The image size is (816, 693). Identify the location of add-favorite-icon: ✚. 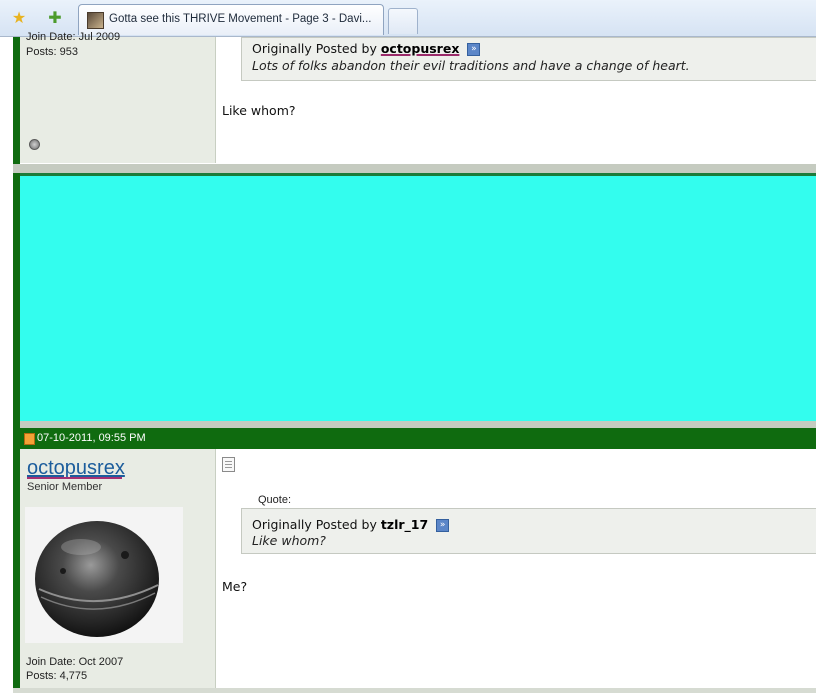
(55, 18).